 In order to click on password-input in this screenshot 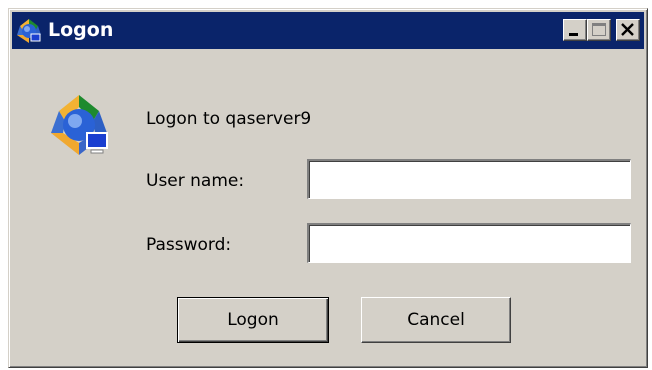, I will do `click(469, 243)`.